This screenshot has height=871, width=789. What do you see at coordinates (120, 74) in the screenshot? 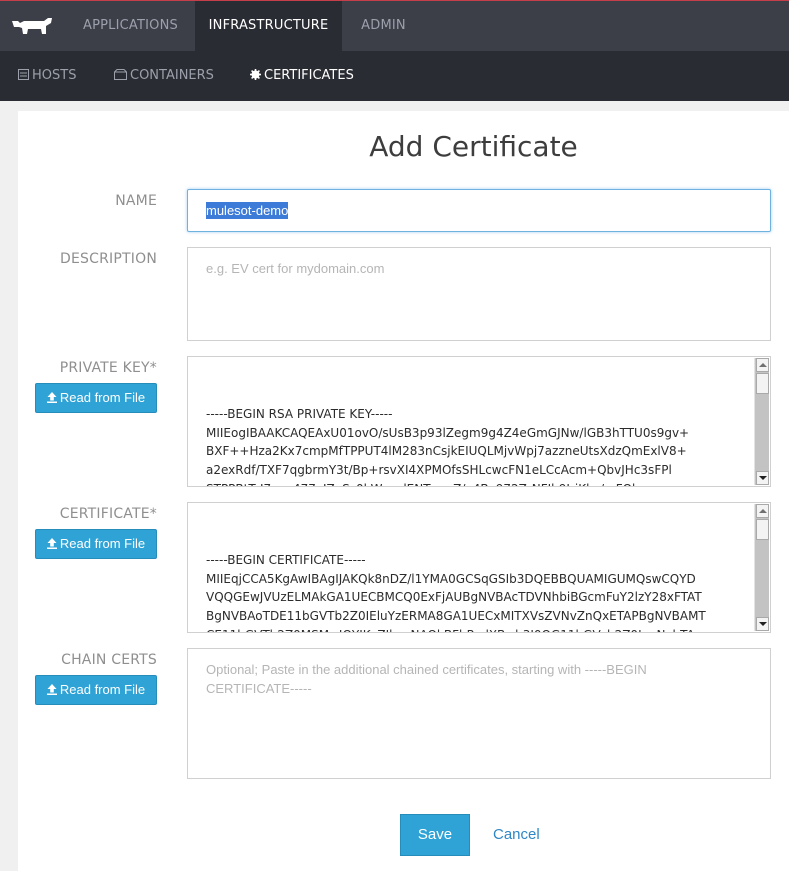
I see `containers-icon` at bounding box center [120, 74].